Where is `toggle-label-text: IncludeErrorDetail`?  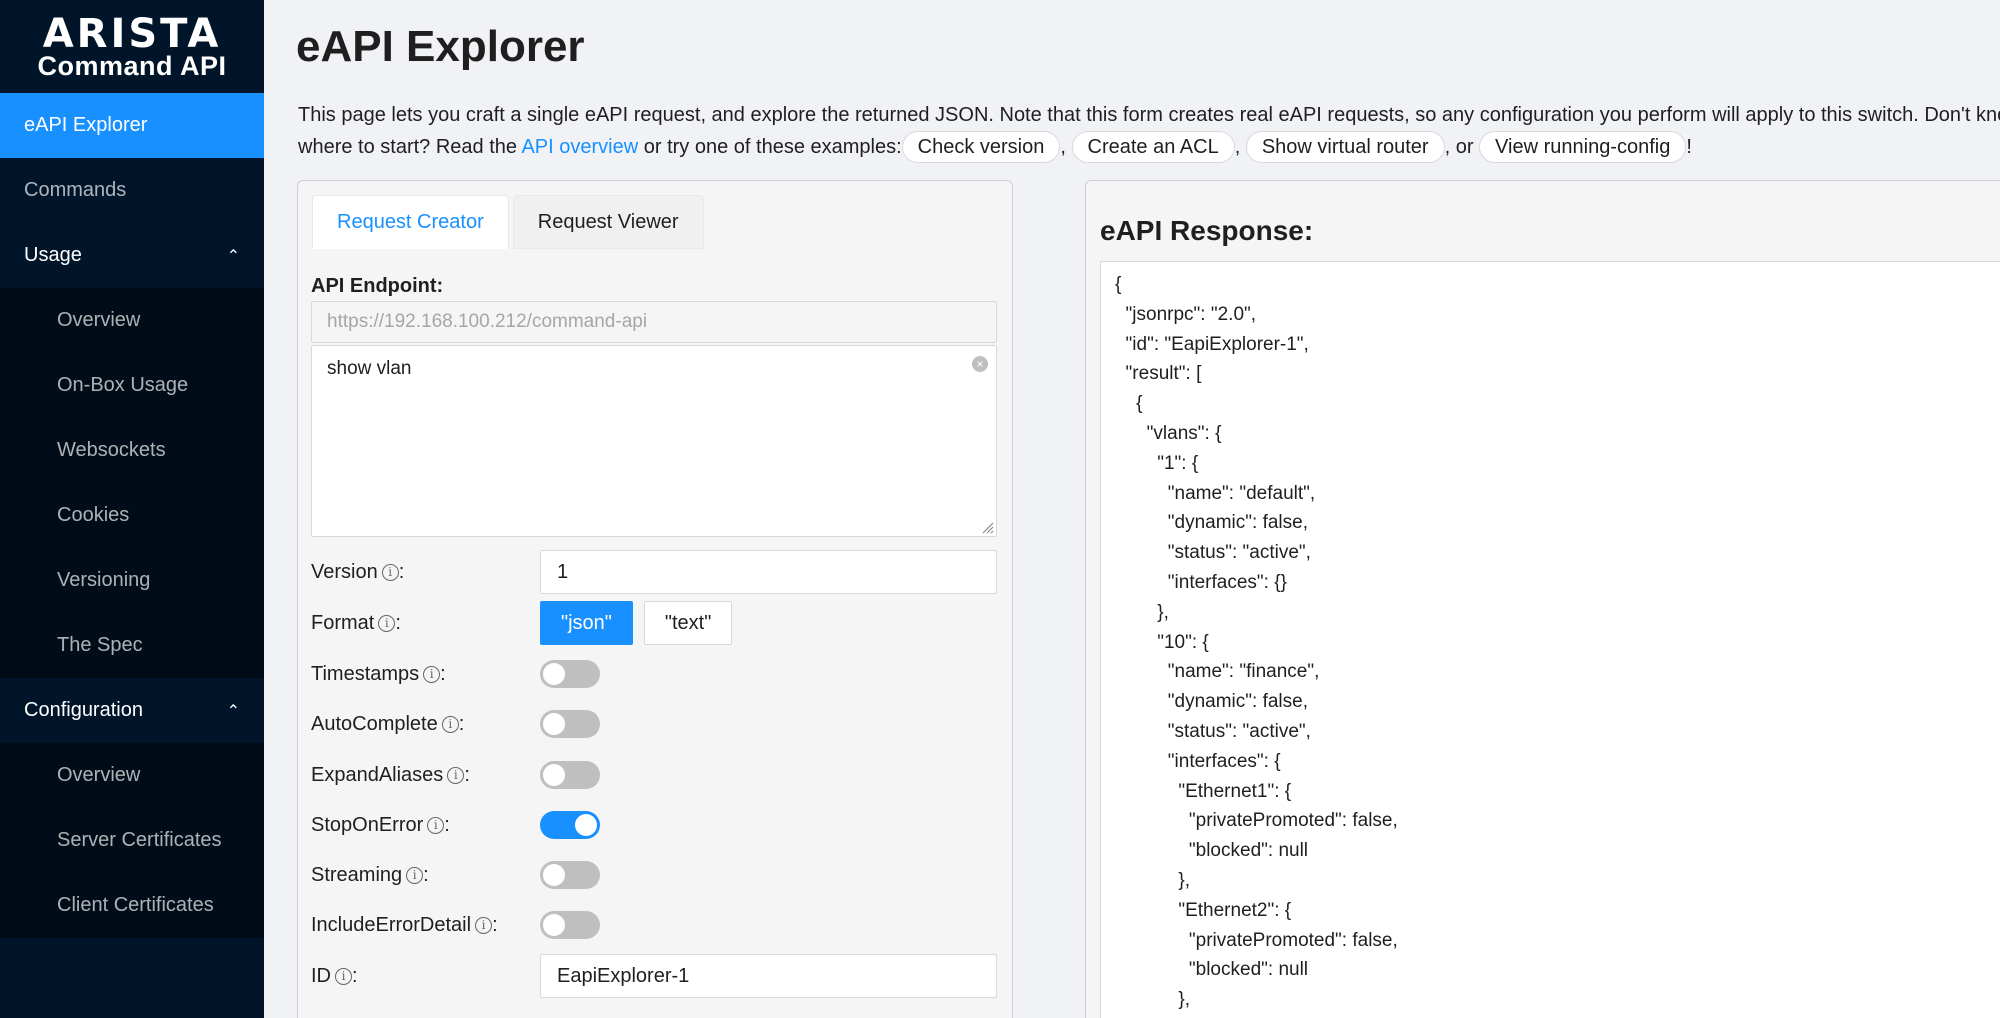 toggle-label-text: IncludeErrorDetail is located at coordinates (391, 924).